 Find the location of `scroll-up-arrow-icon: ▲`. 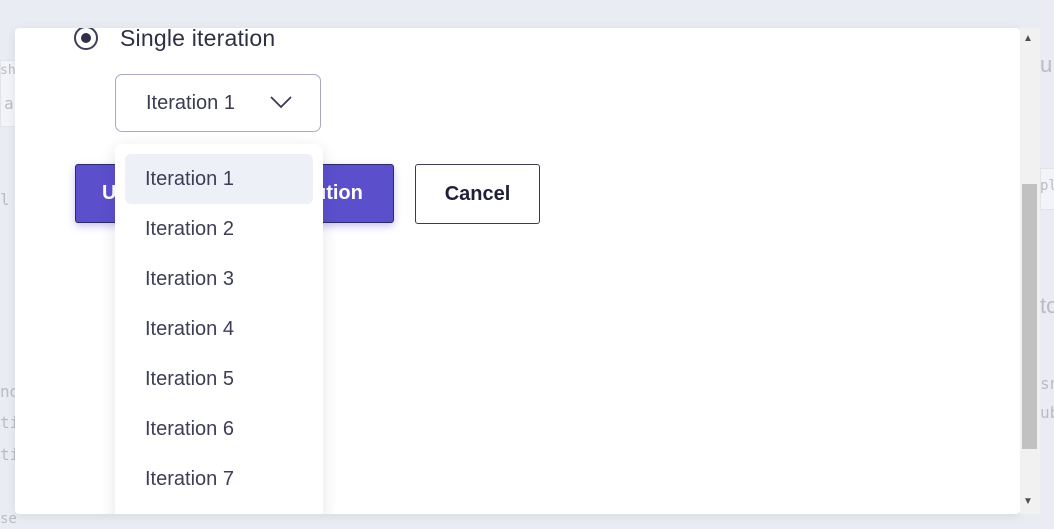

scroll-up-arrow-icon: ▲ is located at coordinates (1028, 38).